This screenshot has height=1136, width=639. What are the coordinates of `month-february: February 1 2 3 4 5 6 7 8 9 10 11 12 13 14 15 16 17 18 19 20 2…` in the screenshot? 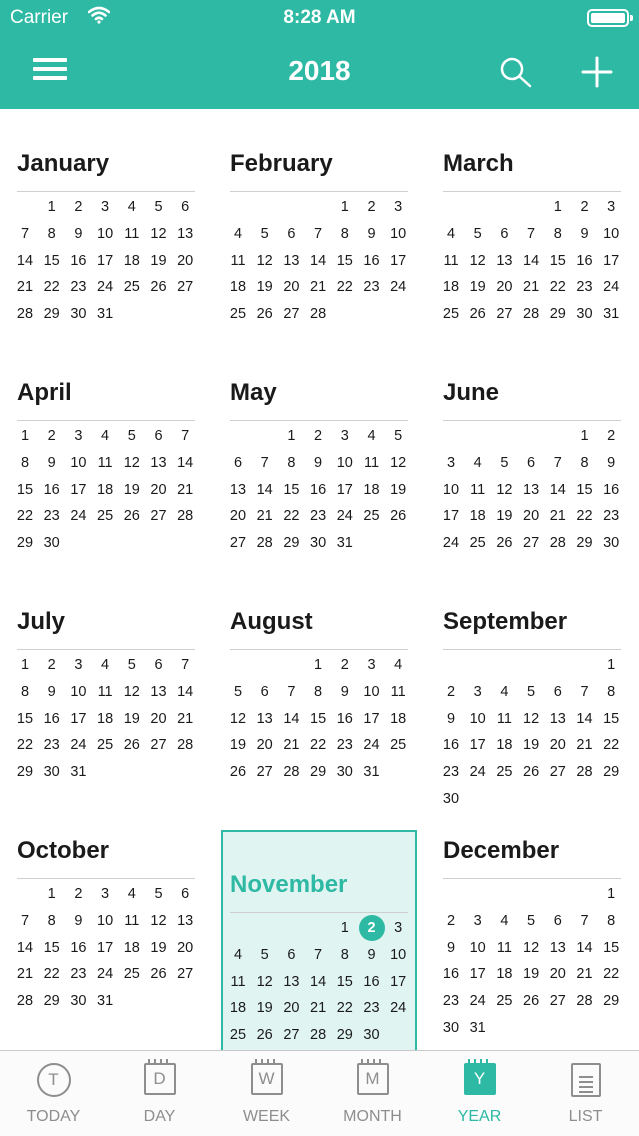 It's located at (328, 221).